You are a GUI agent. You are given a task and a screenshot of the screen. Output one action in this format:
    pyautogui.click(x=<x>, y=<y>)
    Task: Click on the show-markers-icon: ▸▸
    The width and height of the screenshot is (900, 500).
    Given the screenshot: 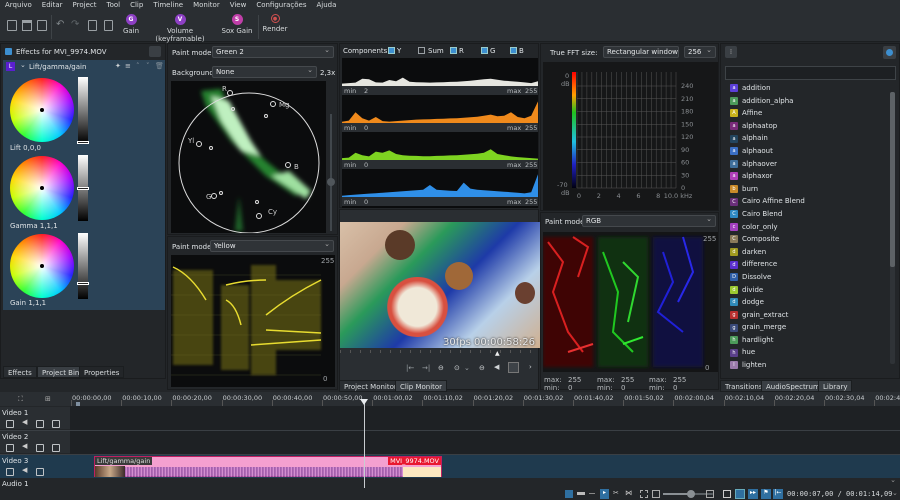 What is the action you would take?
    pyautogui.click(x=753, y=494)
    